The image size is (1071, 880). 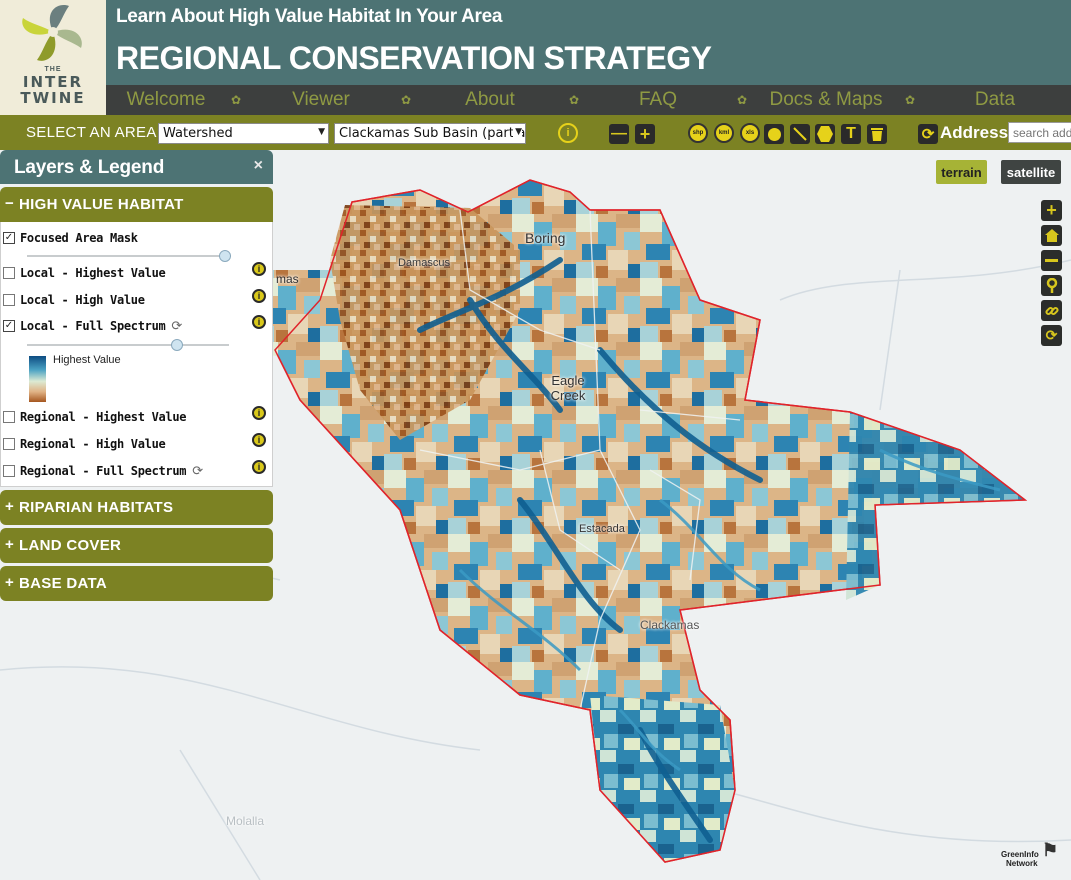 I want to click on line-draw-icon, so click(x=800, y=134).